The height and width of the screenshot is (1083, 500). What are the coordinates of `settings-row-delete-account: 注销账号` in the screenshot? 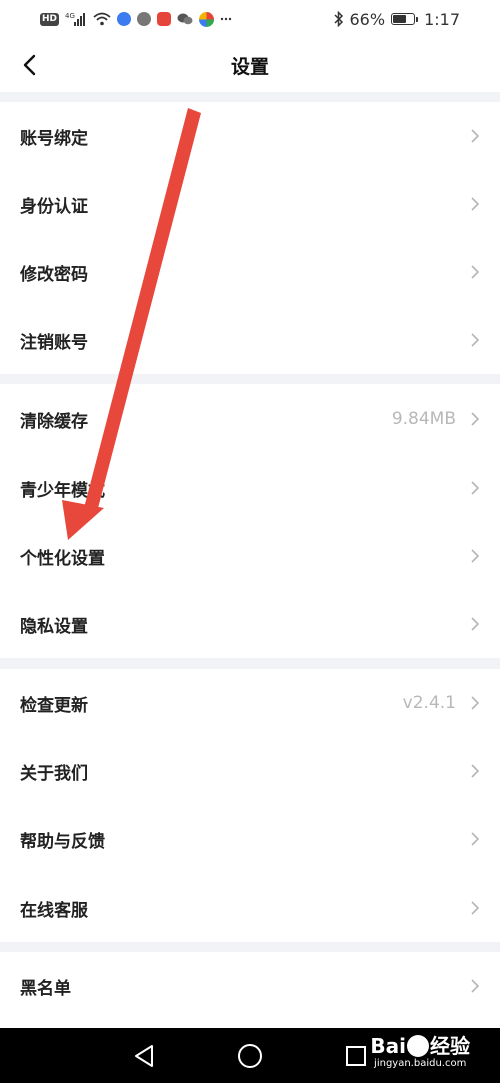 It's located at (250, 340).